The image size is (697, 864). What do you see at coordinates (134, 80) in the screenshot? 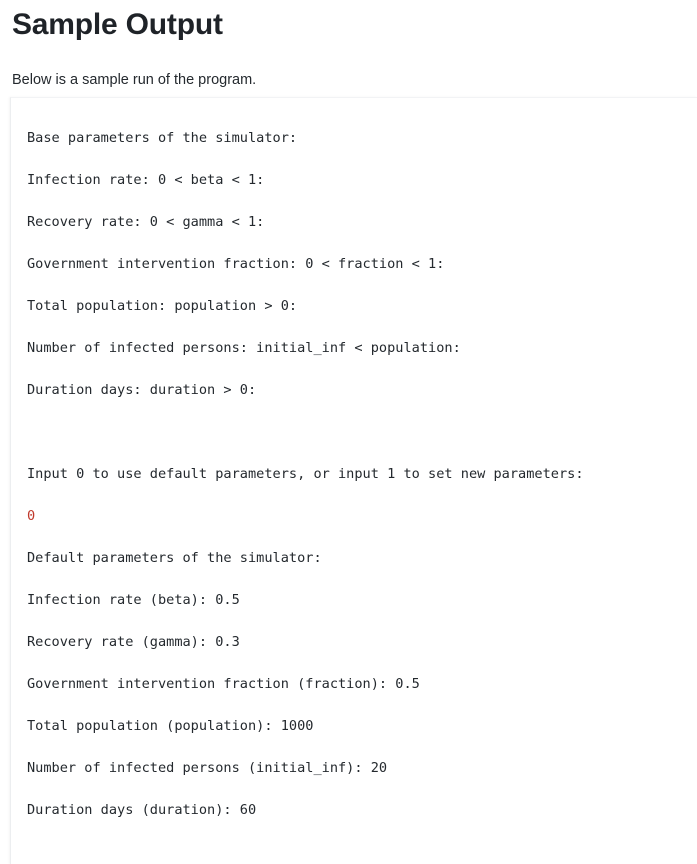
I see `intro-paragraph: Below is a sample run of the program.` at bounding box center [134, 80].